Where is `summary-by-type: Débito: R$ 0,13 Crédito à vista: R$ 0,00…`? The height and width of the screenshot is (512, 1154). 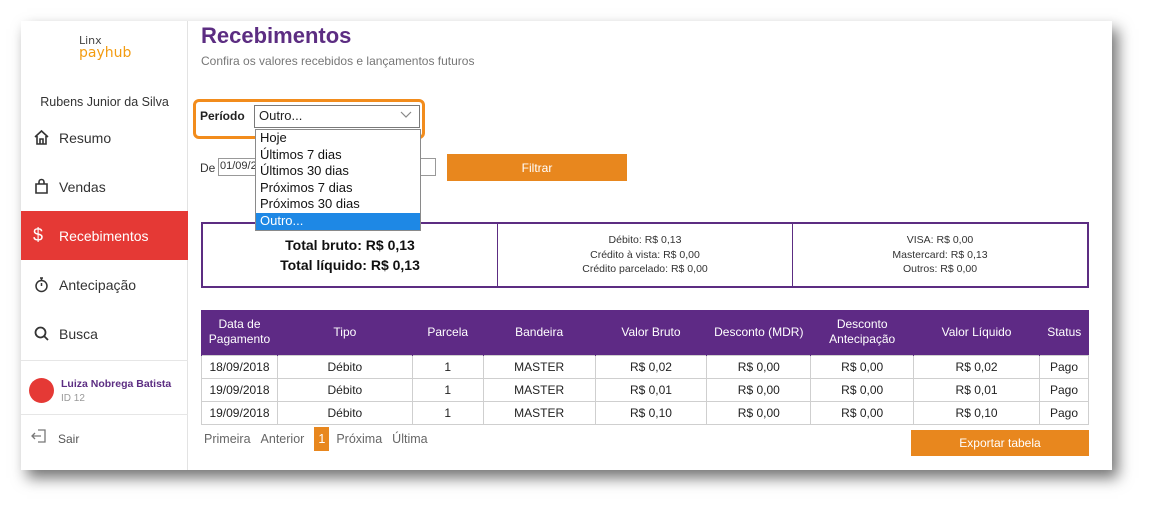
summary-by-type: Débito: R$ 0,13 Crédito à vista: R$ 0,00… is located at coordinates (644, 255).